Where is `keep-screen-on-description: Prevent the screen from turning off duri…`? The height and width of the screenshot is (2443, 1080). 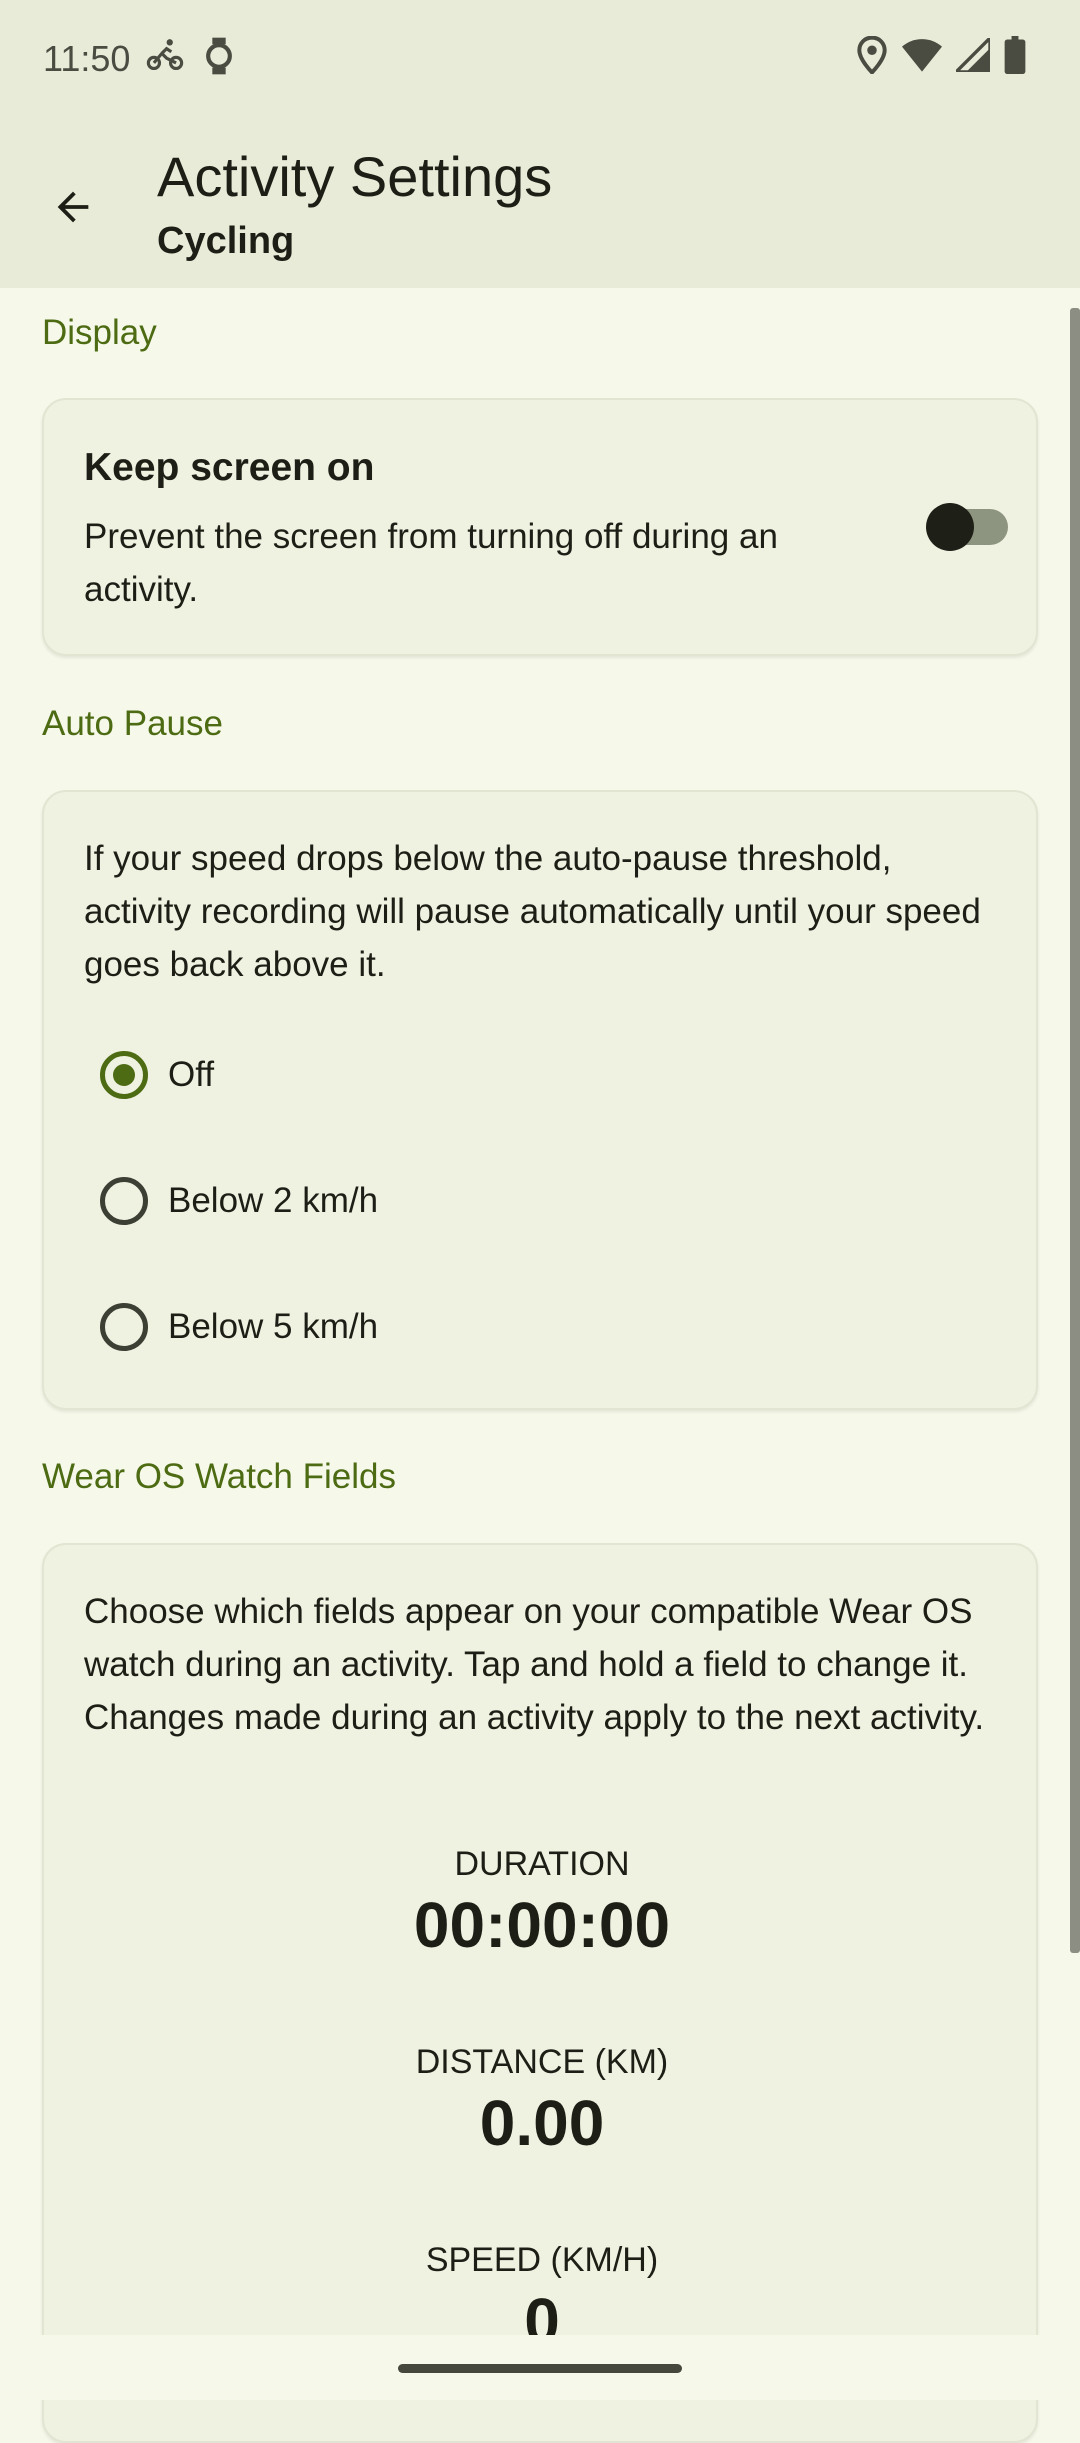
keep-screen-on-description: Prevent the screen from turning off duri… is located at coordinates (431, 563).